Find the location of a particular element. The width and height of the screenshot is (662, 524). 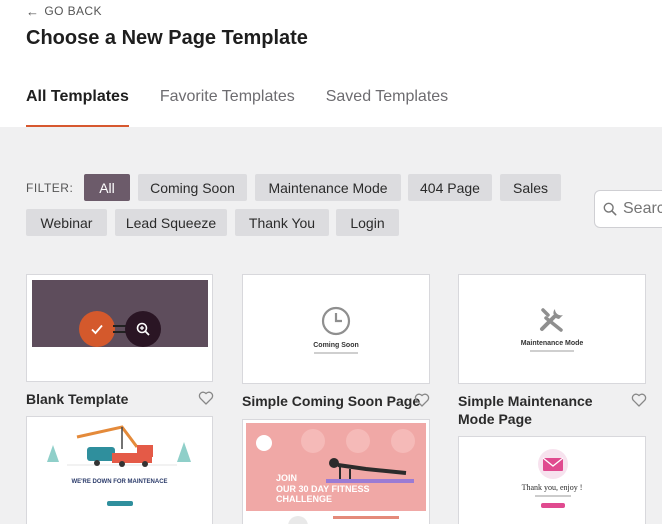

coming-soon-thumb-caption: Coming Soon is located at coordinates (336, 345).